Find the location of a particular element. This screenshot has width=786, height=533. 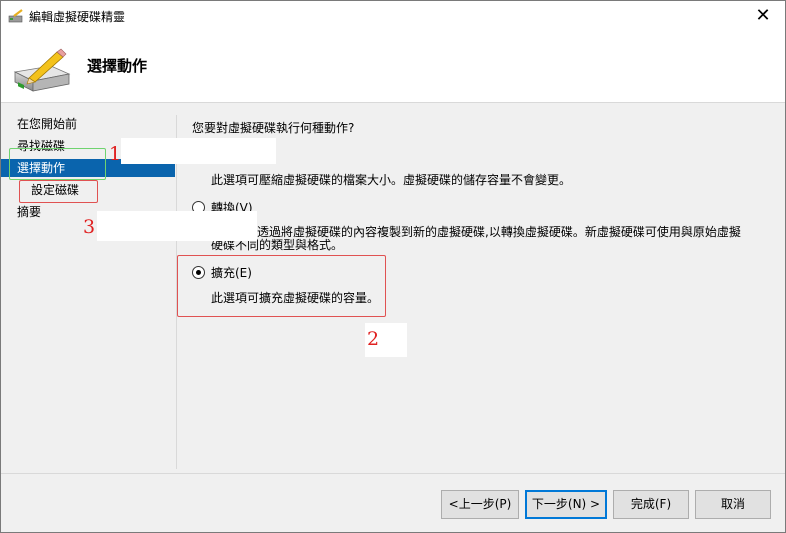

virtual-disk-pencil-icon is located at coordinates (42, 70).